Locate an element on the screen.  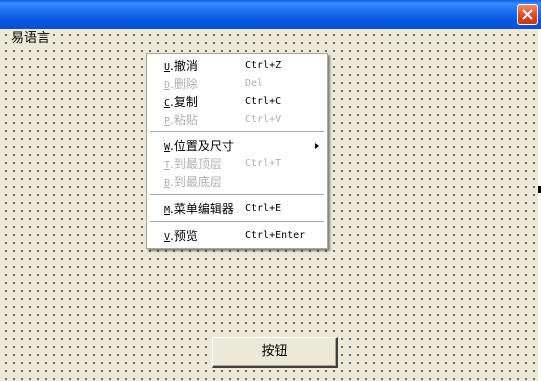
menu-item-undo: U.撤消 Ctrl+Z is located at coordinates (237, 66).